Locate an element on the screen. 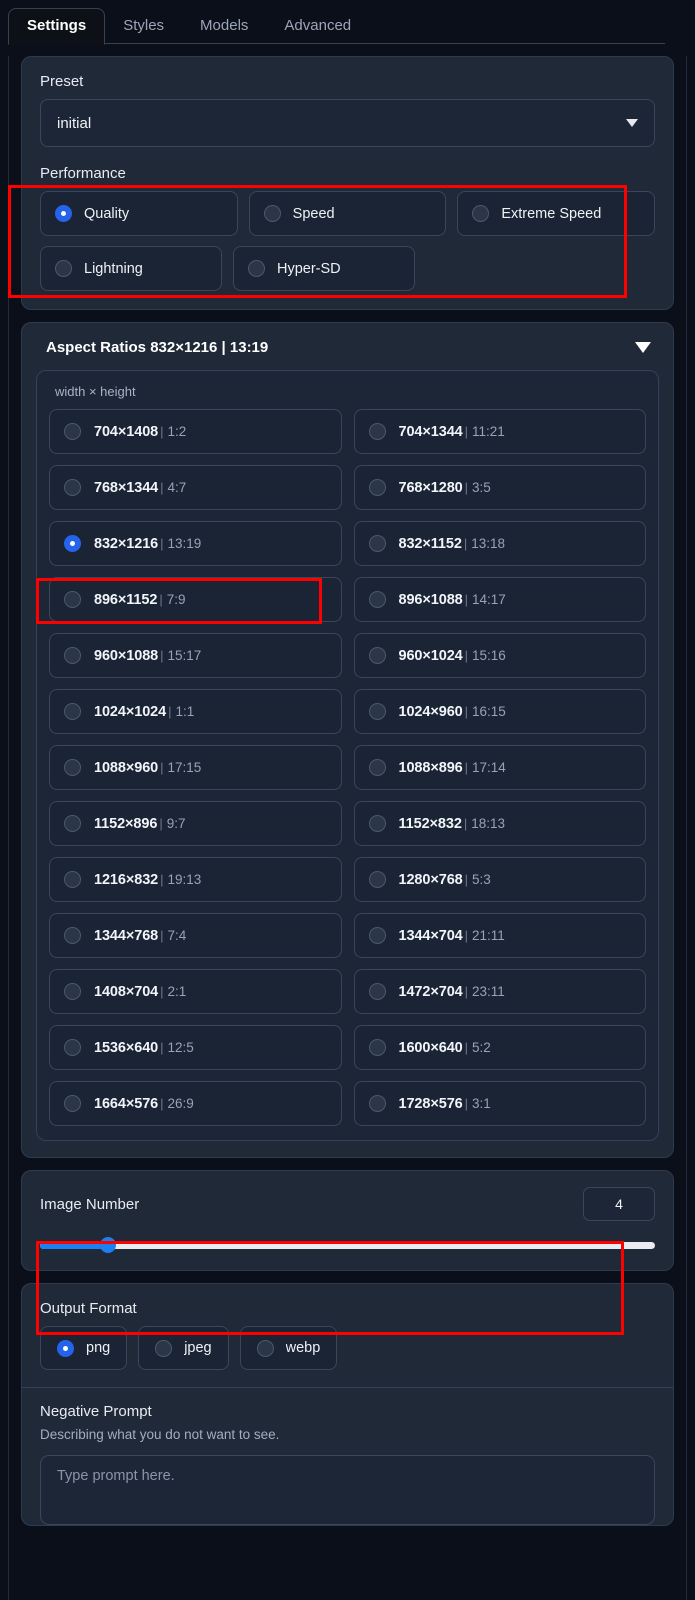  slider-thumb is located at coordinates (107, 1245).